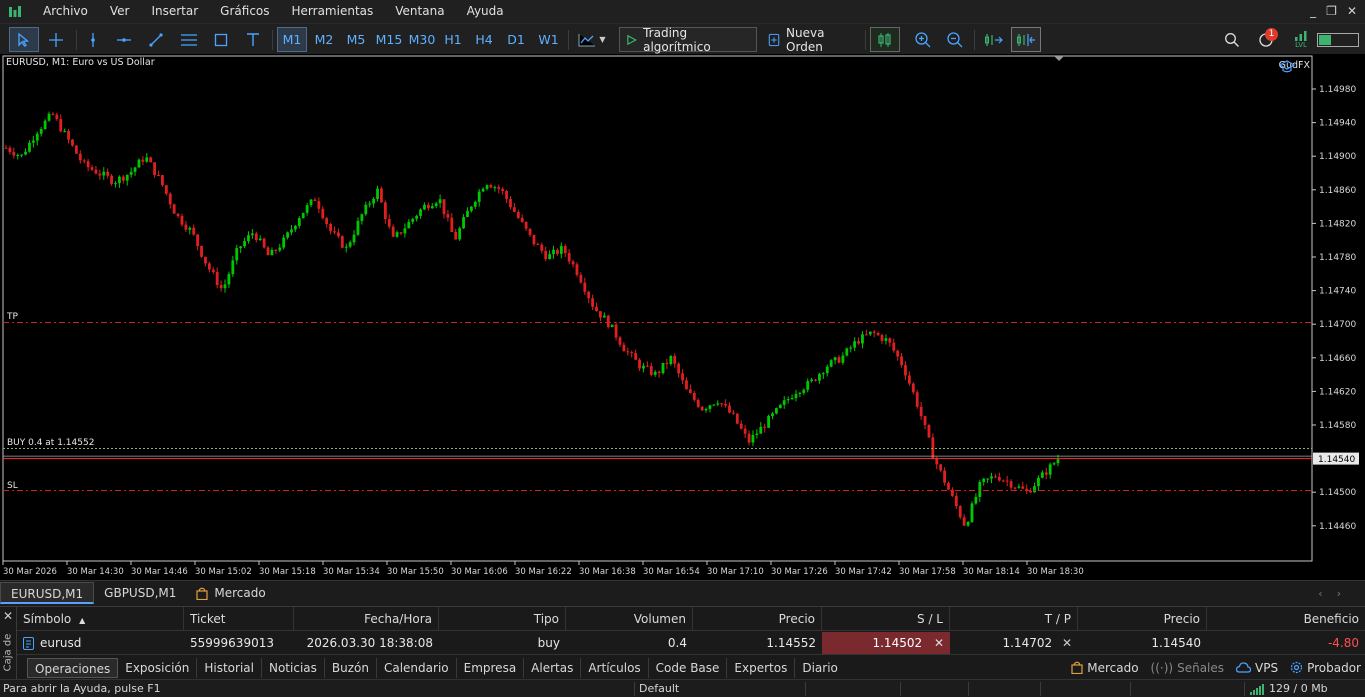  I want to click on signal-strength-button: LVL, so click(1301, 39).